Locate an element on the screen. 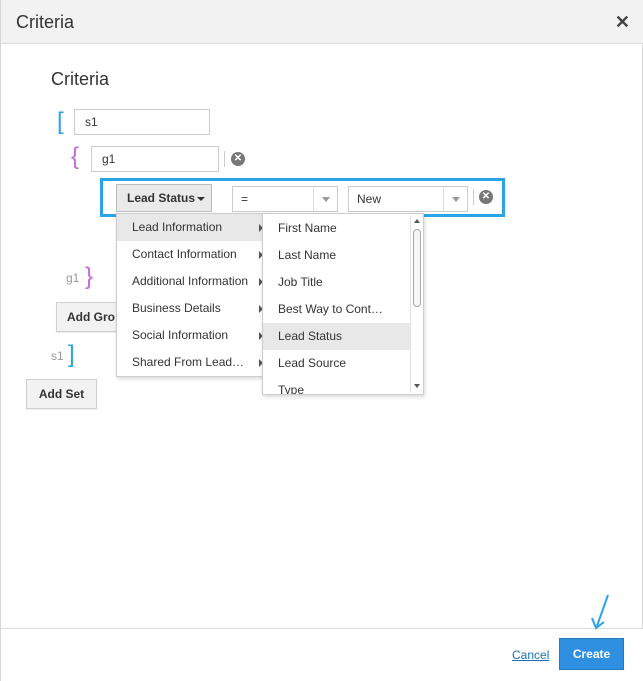 The width and height of the screenshot is (643, 681). menu-item-social-information: Social Information is located at coordinates (191, 335).